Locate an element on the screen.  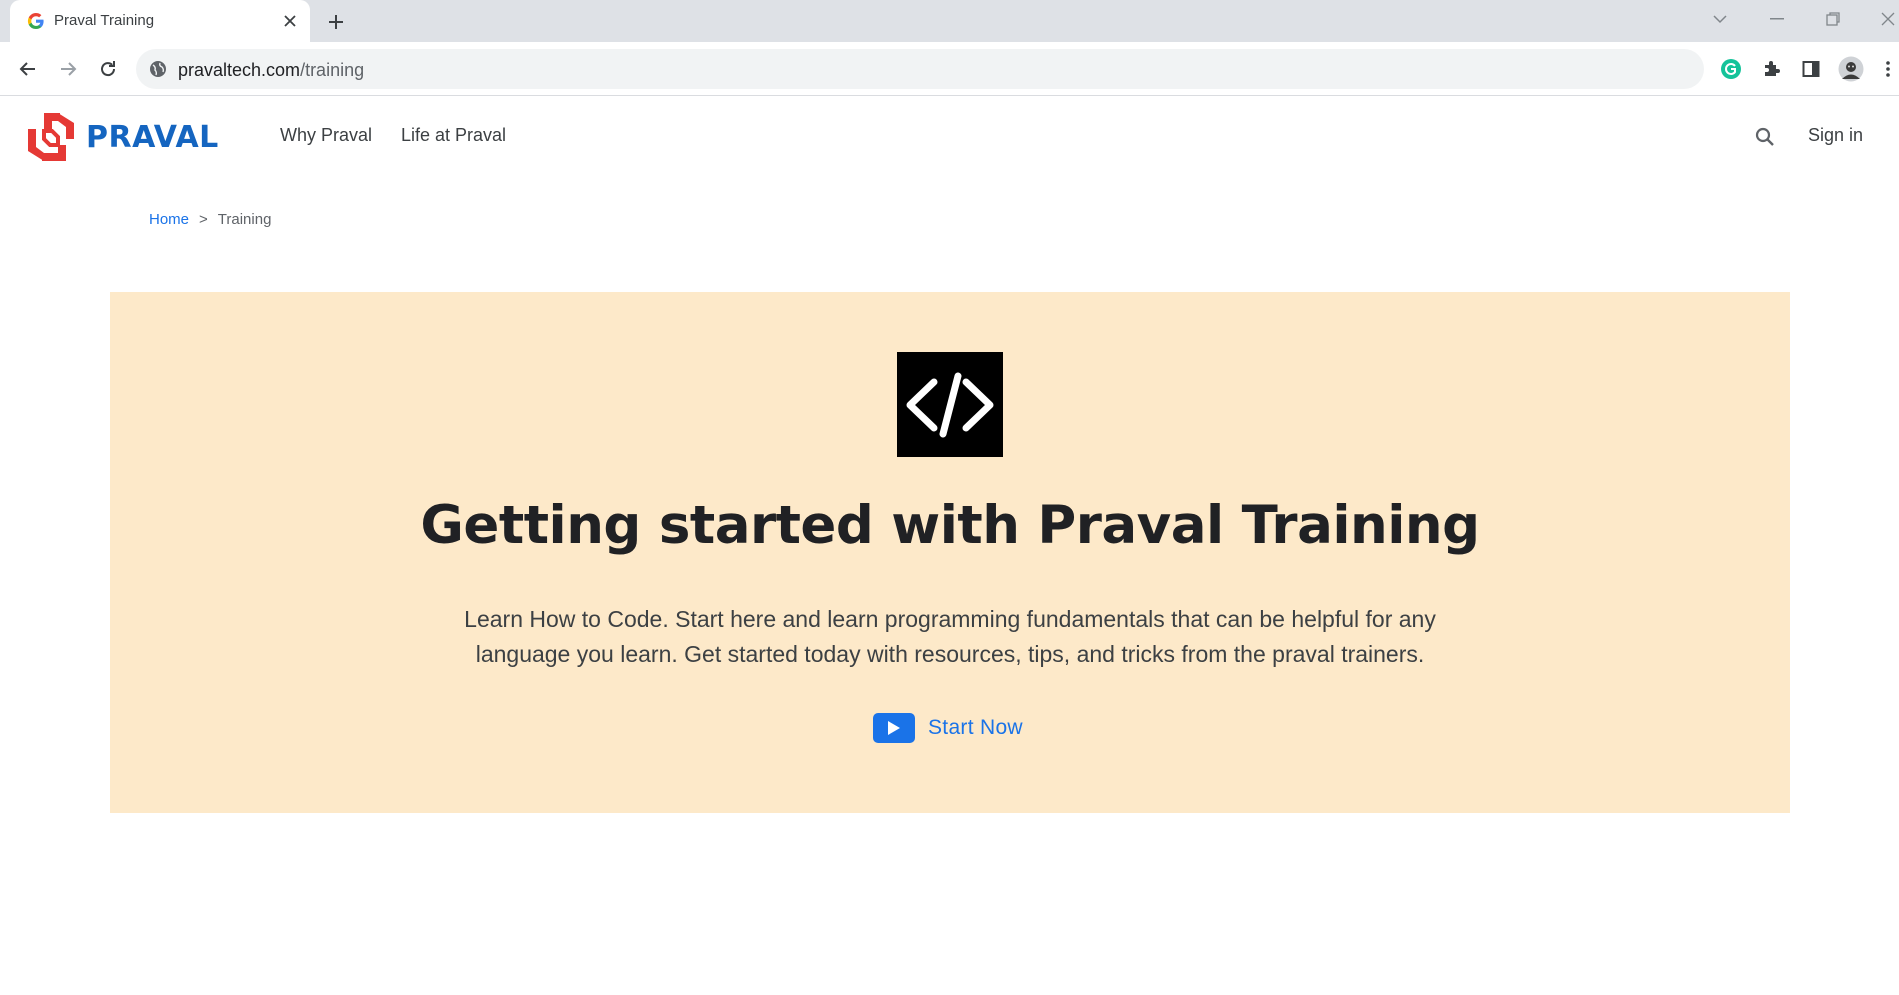
browser-tab-active: Praval Training is located at coordinates (160, 21).